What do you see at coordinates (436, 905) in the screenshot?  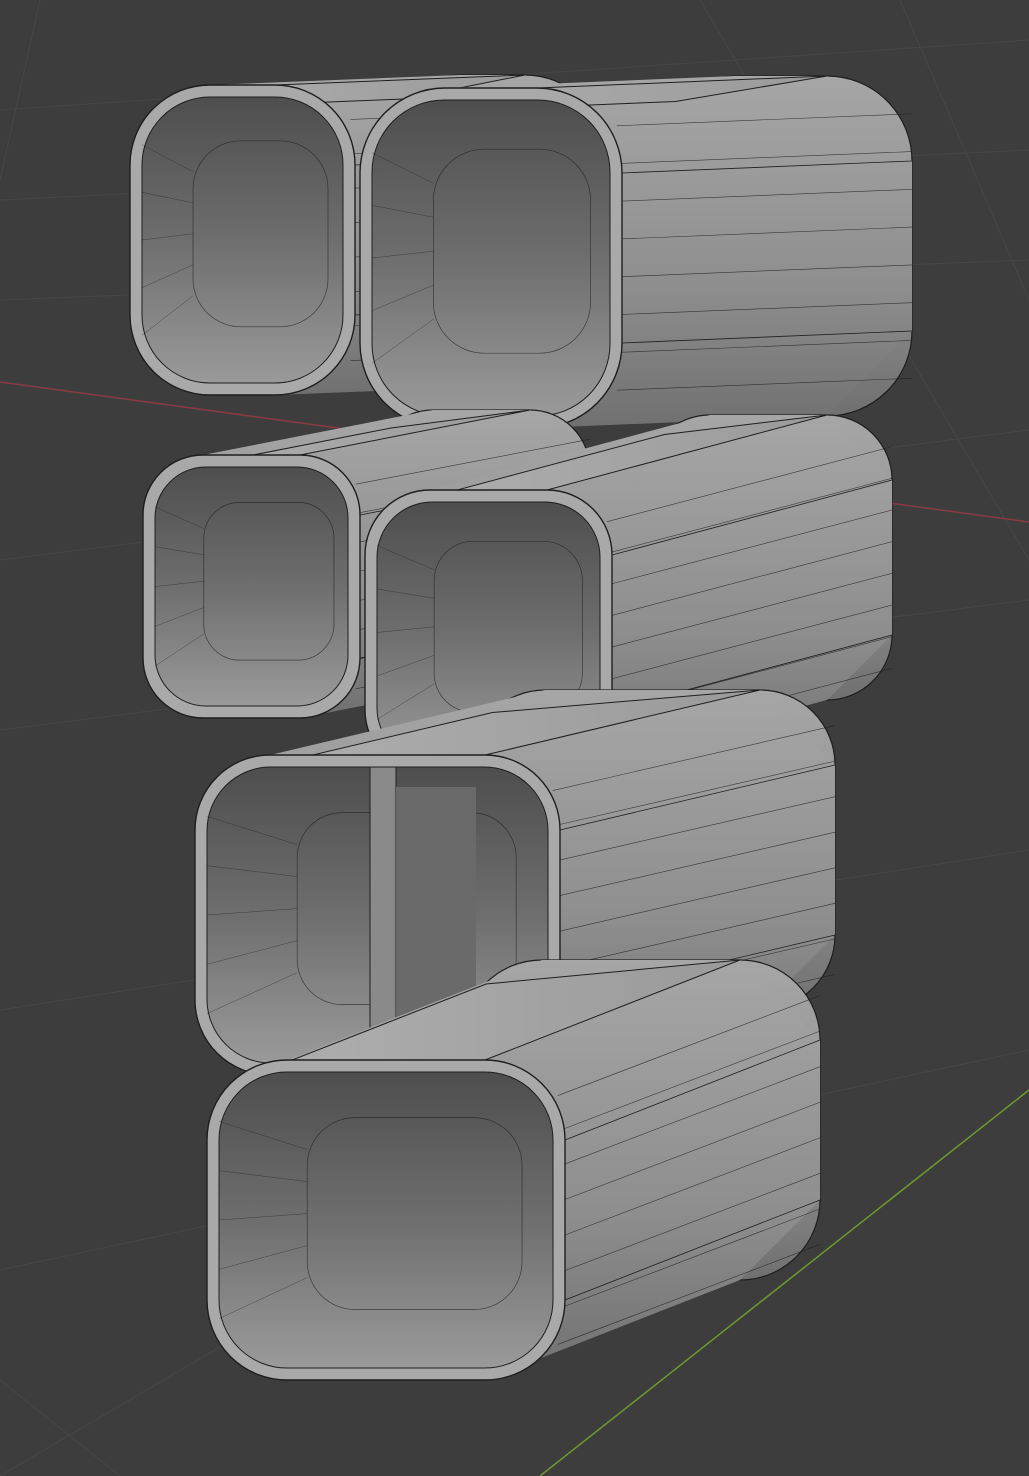 I see `divider-shadow` at bounding box center [436, 905].